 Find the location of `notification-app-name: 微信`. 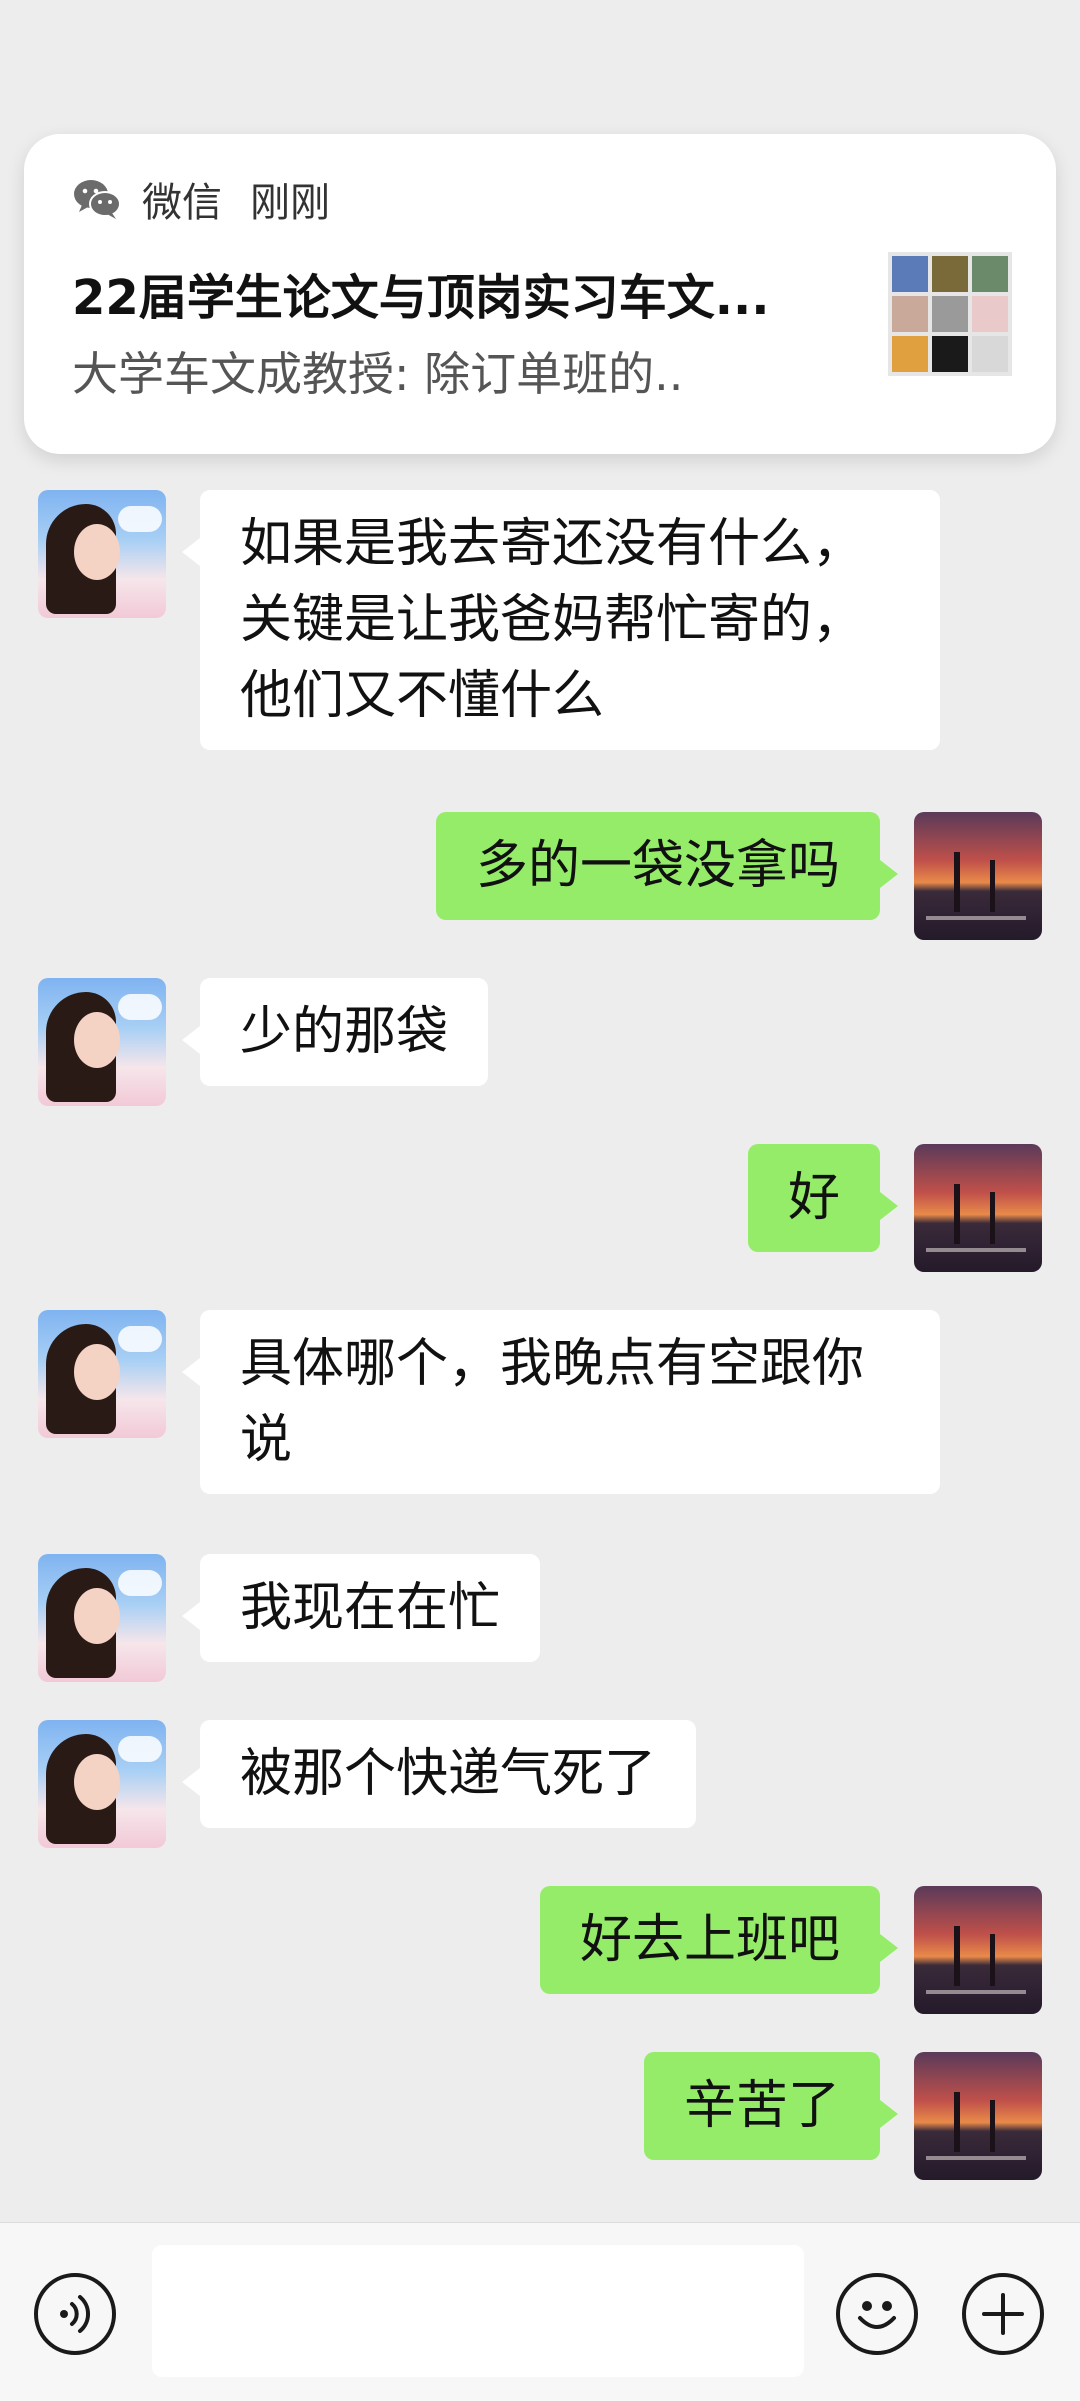

notification-app-name: 微信 is located at coordinates (182, 203).